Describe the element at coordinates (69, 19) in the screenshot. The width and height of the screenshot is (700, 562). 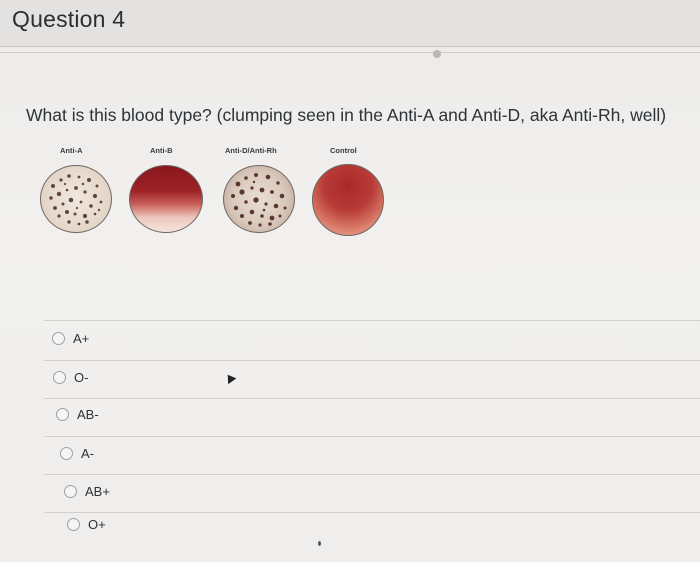
I see `question-title: Question 4` at that location.